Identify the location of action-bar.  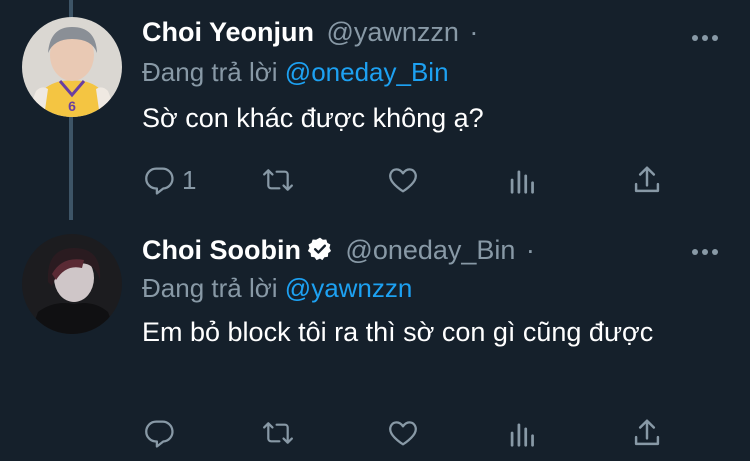
(412, 433).